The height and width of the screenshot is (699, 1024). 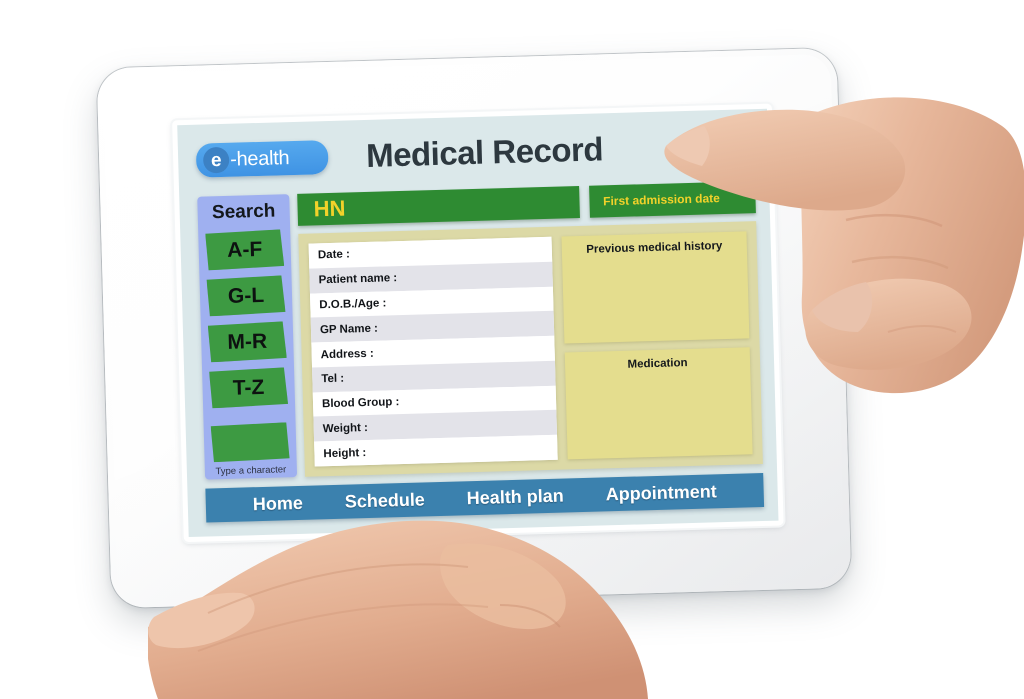 I want to click on sidebar-item-a-f: A-F, so click(x=244, y=249).